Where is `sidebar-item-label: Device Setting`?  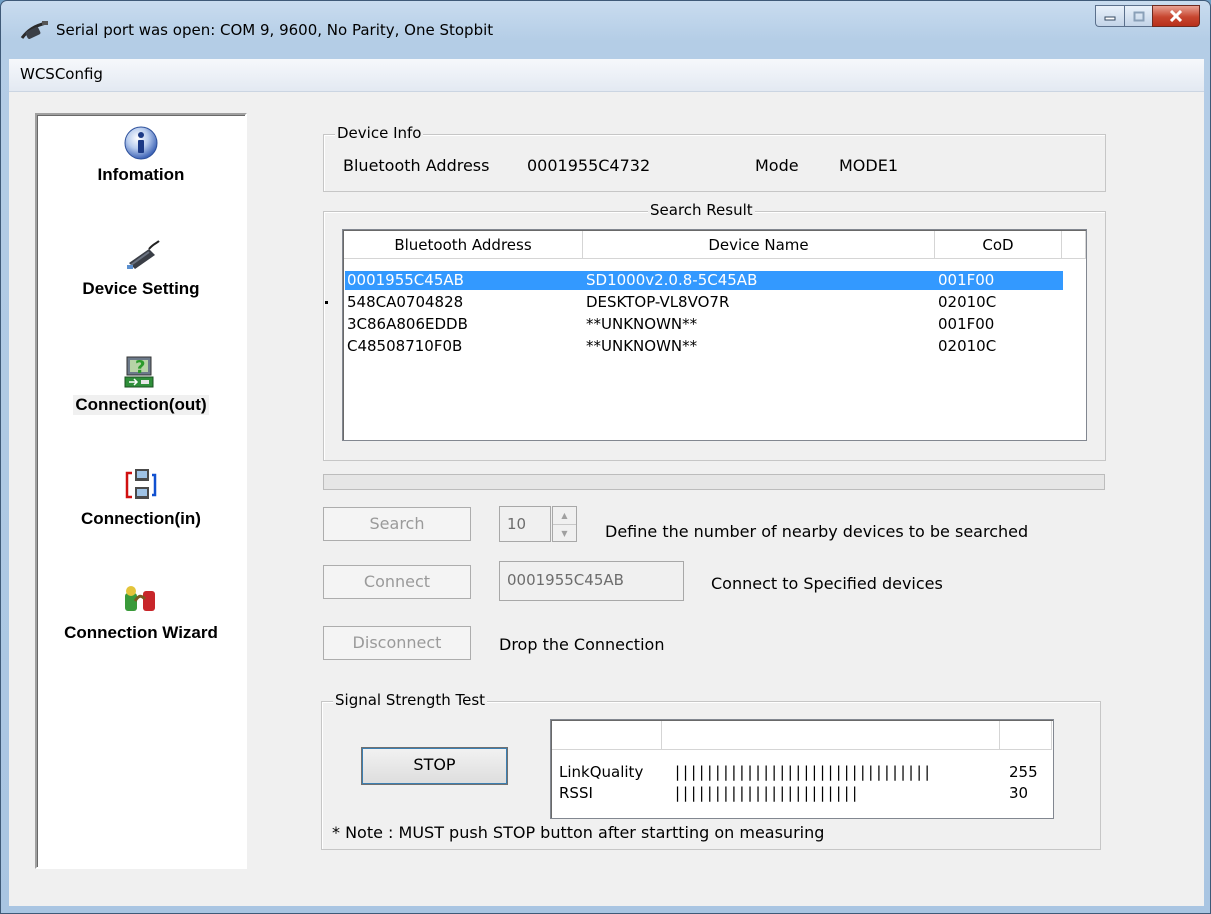
sidebar-item-label: Device Setting is located at coordinates (141, 288).